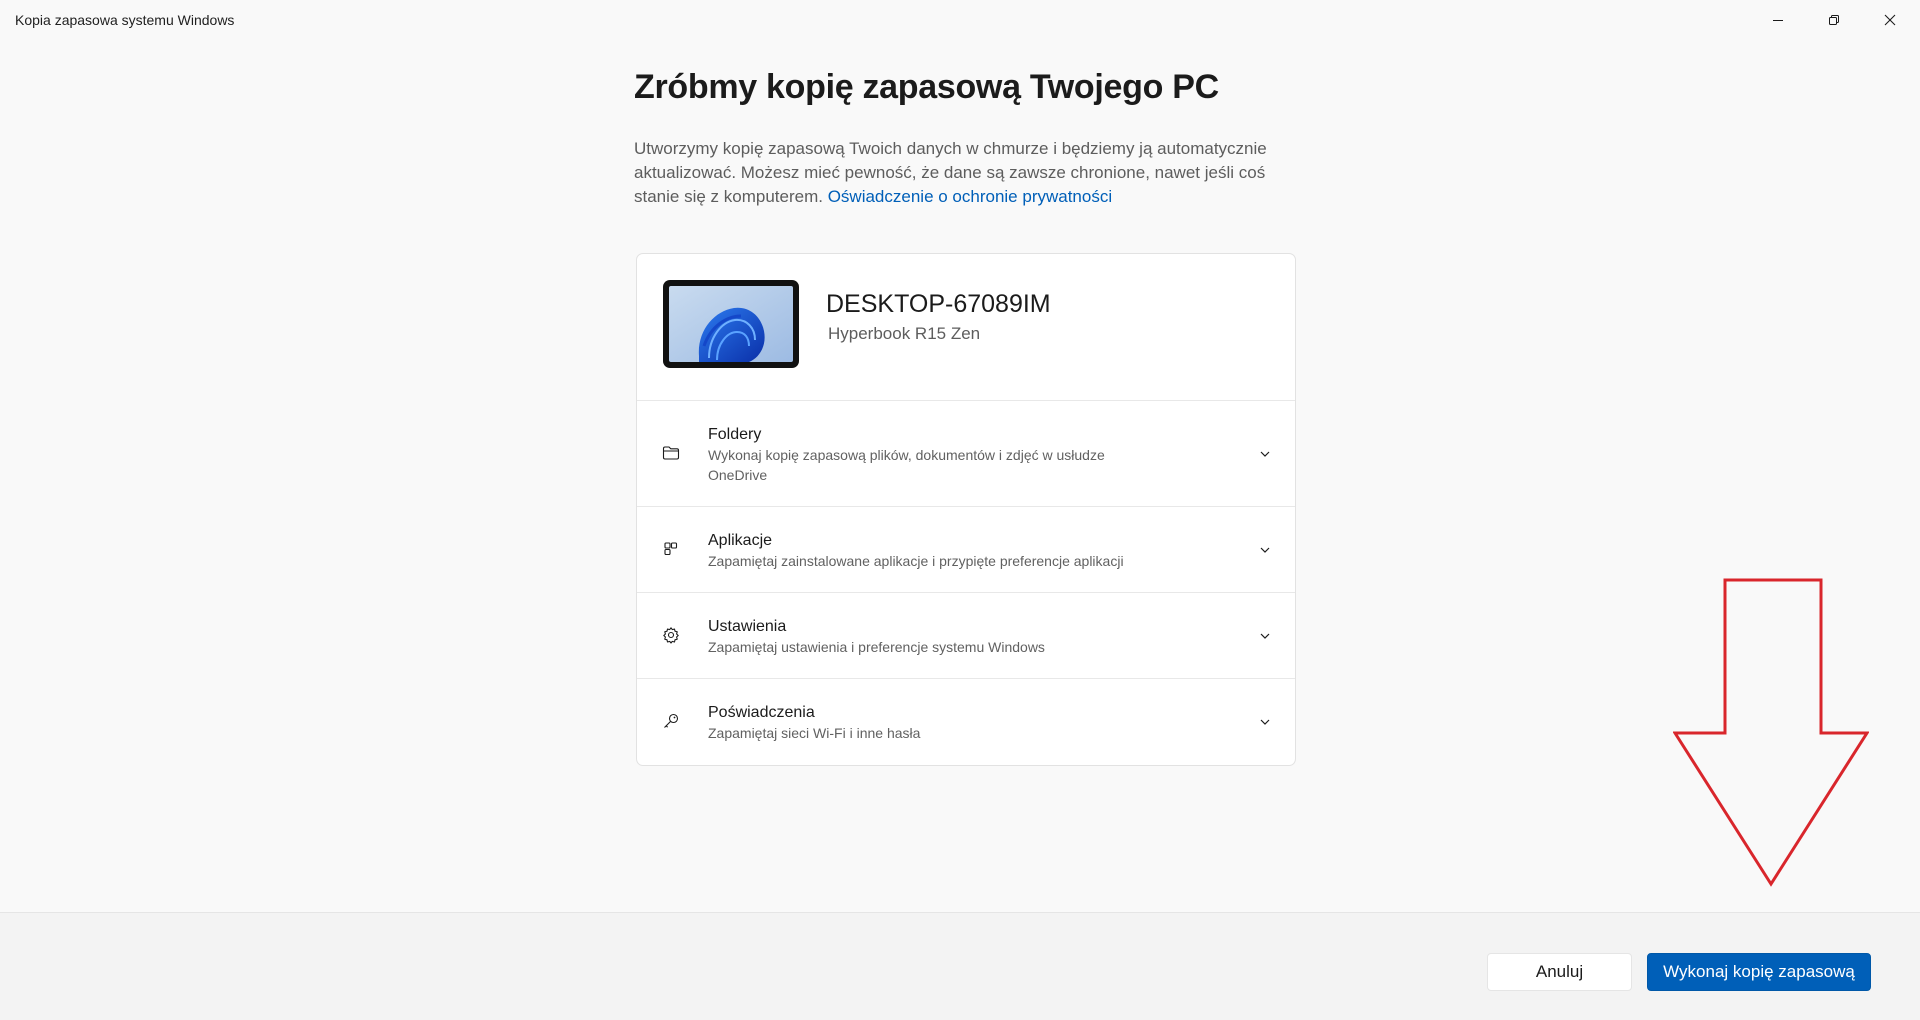 Image resolution: width=1920 pixels, height=1020 pixels. I want to click on restore-button, so click(1834, 20).